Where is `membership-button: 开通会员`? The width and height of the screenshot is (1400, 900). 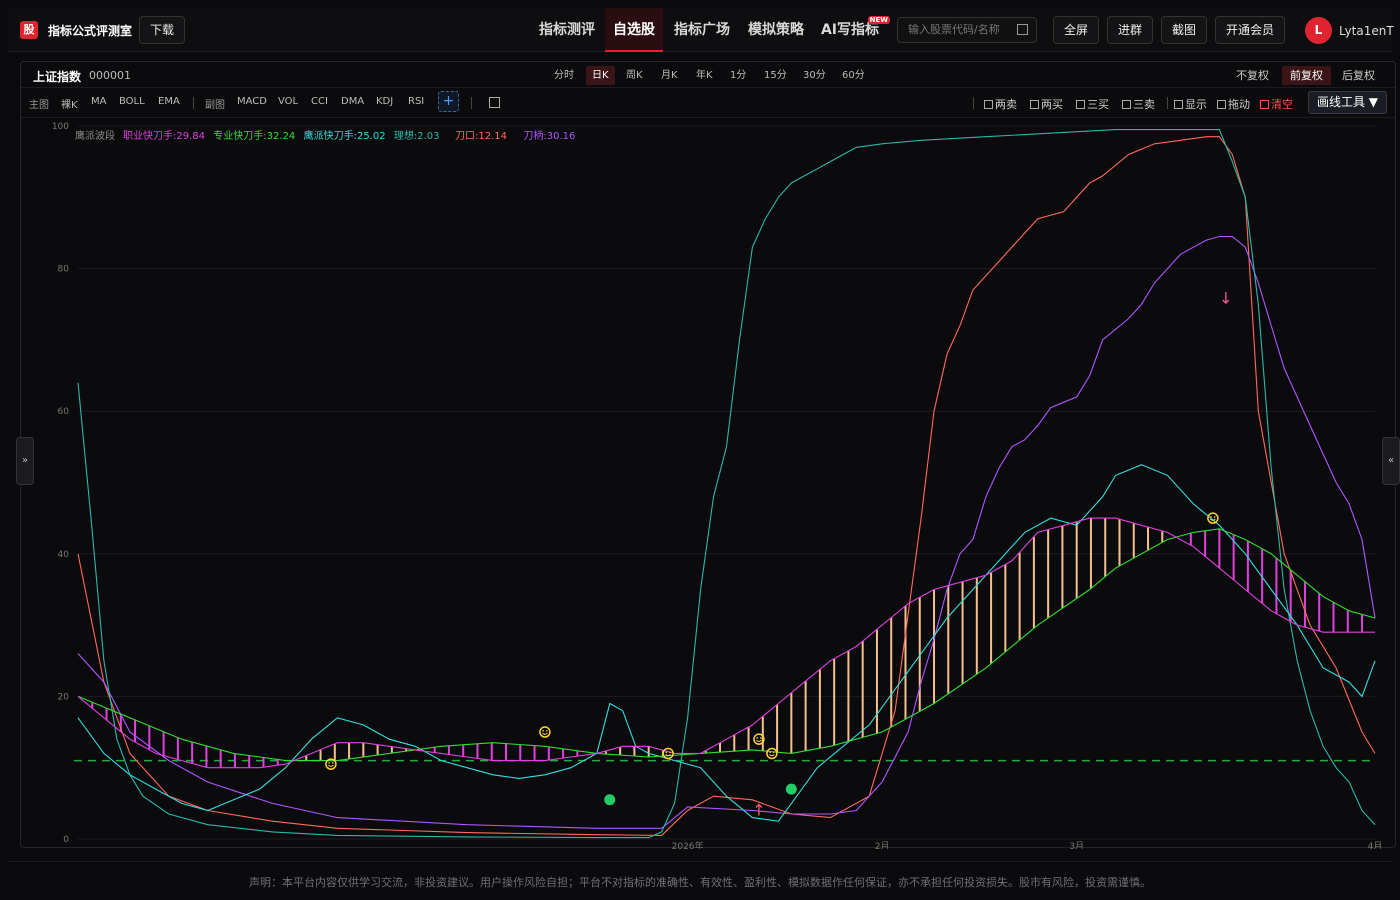
membership-button: 开通会员 is located at coordinates (1250, 30).